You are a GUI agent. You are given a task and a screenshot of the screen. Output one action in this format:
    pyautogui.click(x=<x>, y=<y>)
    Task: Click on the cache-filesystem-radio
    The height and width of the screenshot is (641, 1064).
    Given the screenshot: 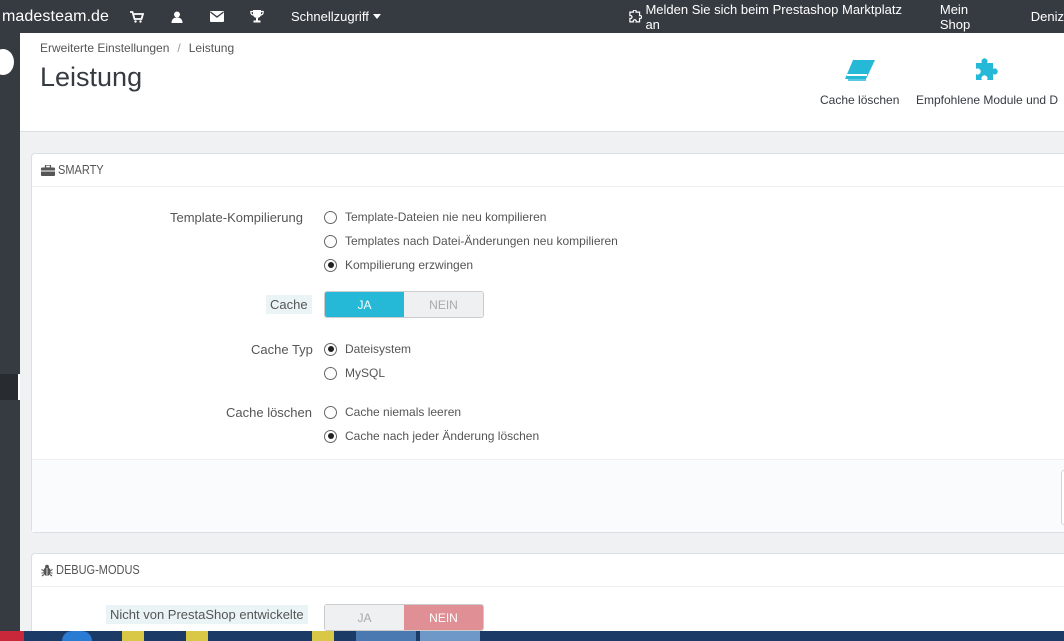 What is the action you would take?
    pyautogui.click(x=330, y=349)
    